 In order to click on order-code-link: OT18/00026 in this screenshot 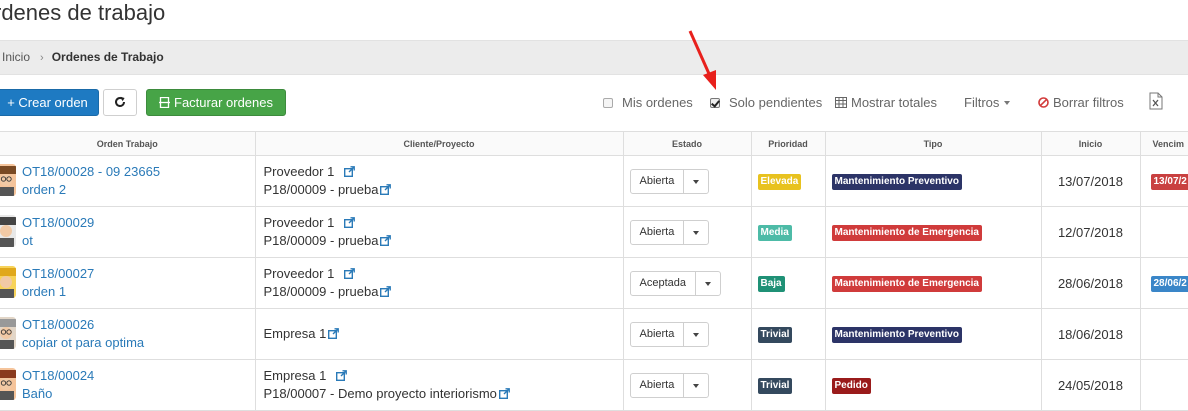, I will do `click(138, 325)`.